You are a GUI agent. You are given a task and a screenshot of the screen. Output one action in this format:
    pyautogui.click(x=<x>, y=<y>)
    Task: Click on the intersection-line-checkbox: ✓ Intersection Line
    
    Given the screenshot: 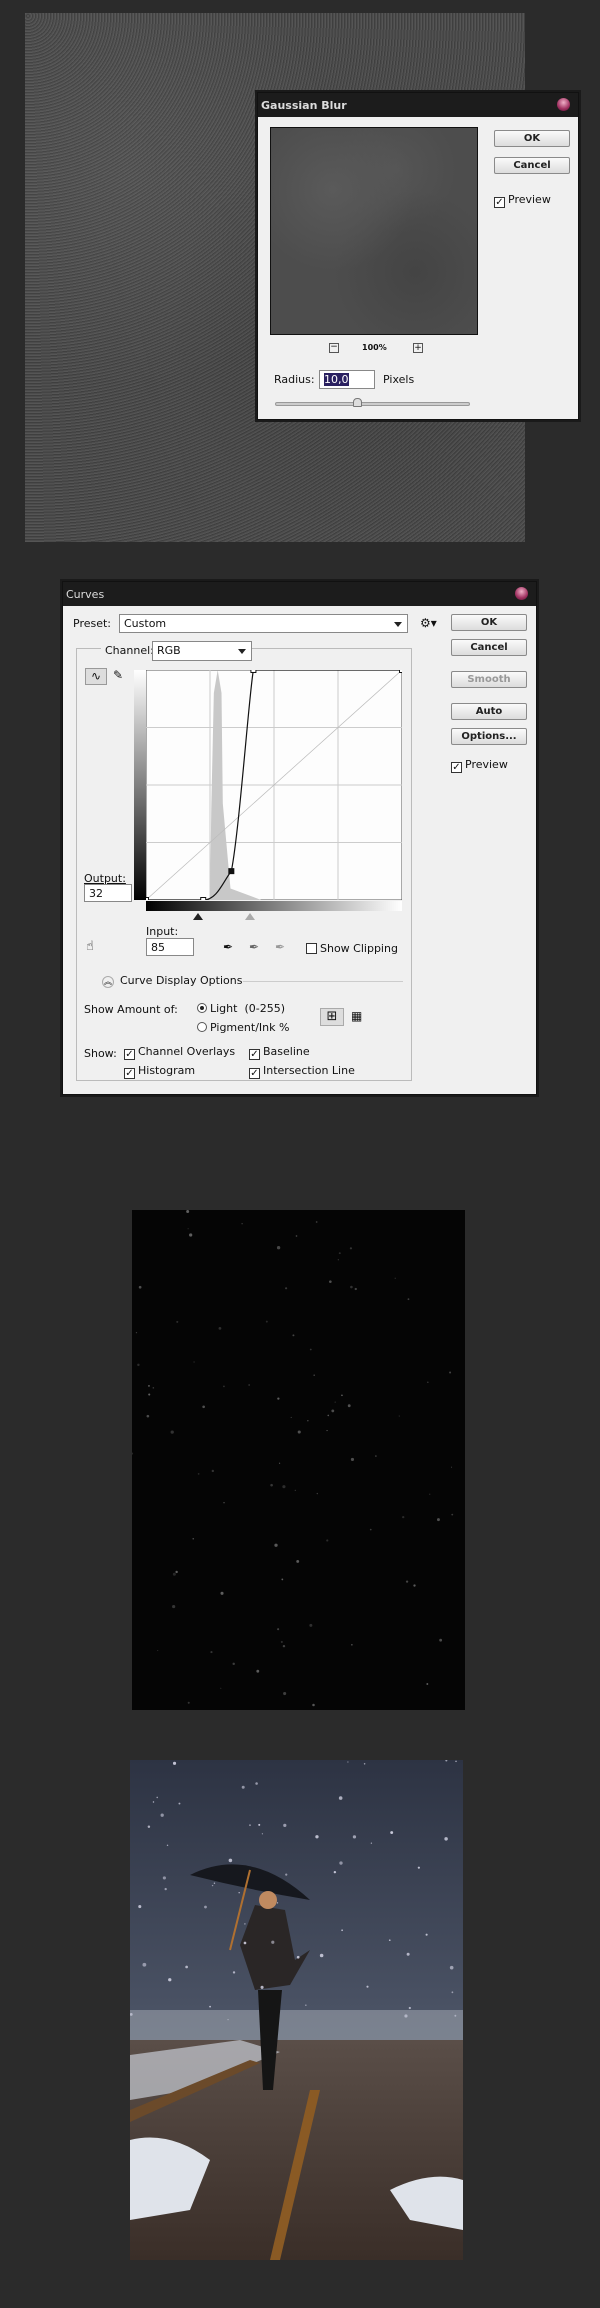 What is the action you would take?
    pyautogui.click(x=302, y=1071)
    